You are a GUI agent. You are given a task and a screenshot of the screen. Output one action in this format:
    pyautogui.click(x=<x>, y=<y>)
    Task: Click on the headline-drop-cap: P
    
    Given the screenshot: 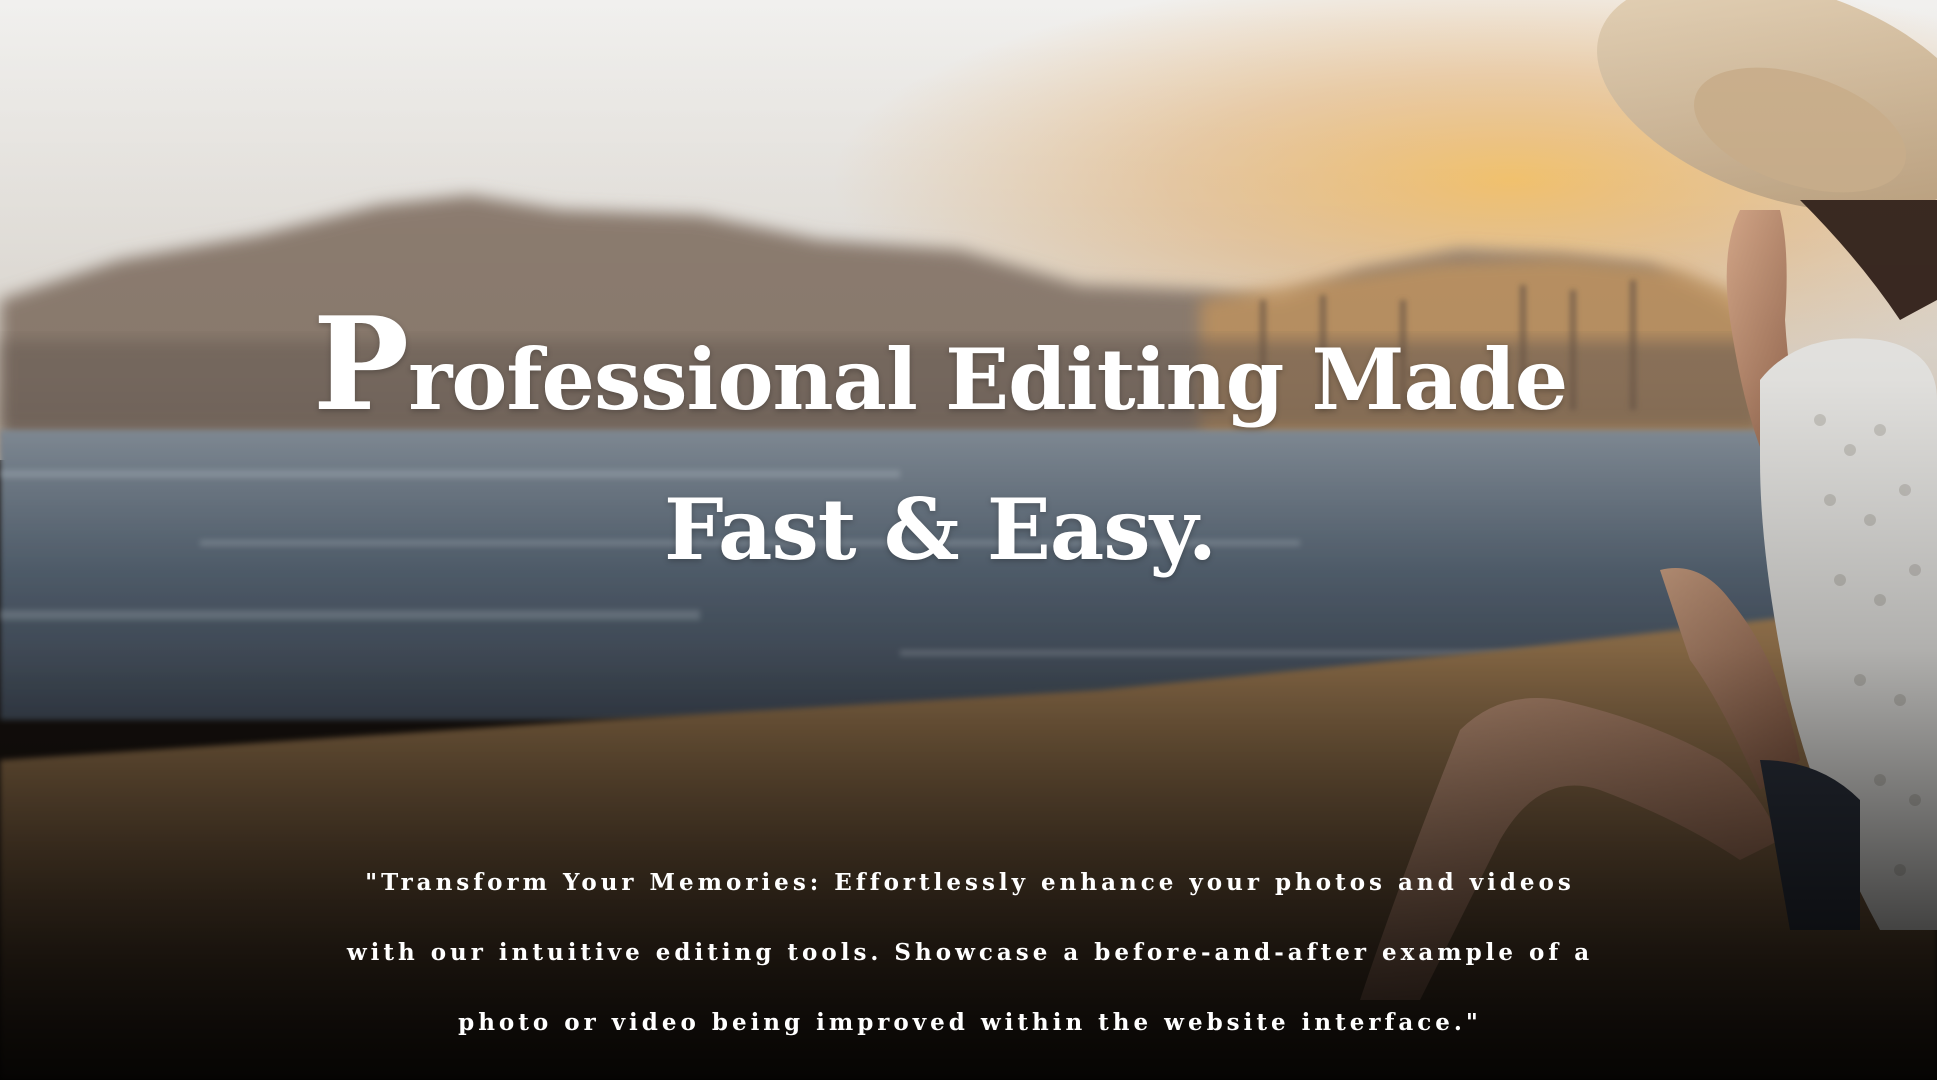 What is the action you would take?
    pyautogui.click(x=360, y=365)
    